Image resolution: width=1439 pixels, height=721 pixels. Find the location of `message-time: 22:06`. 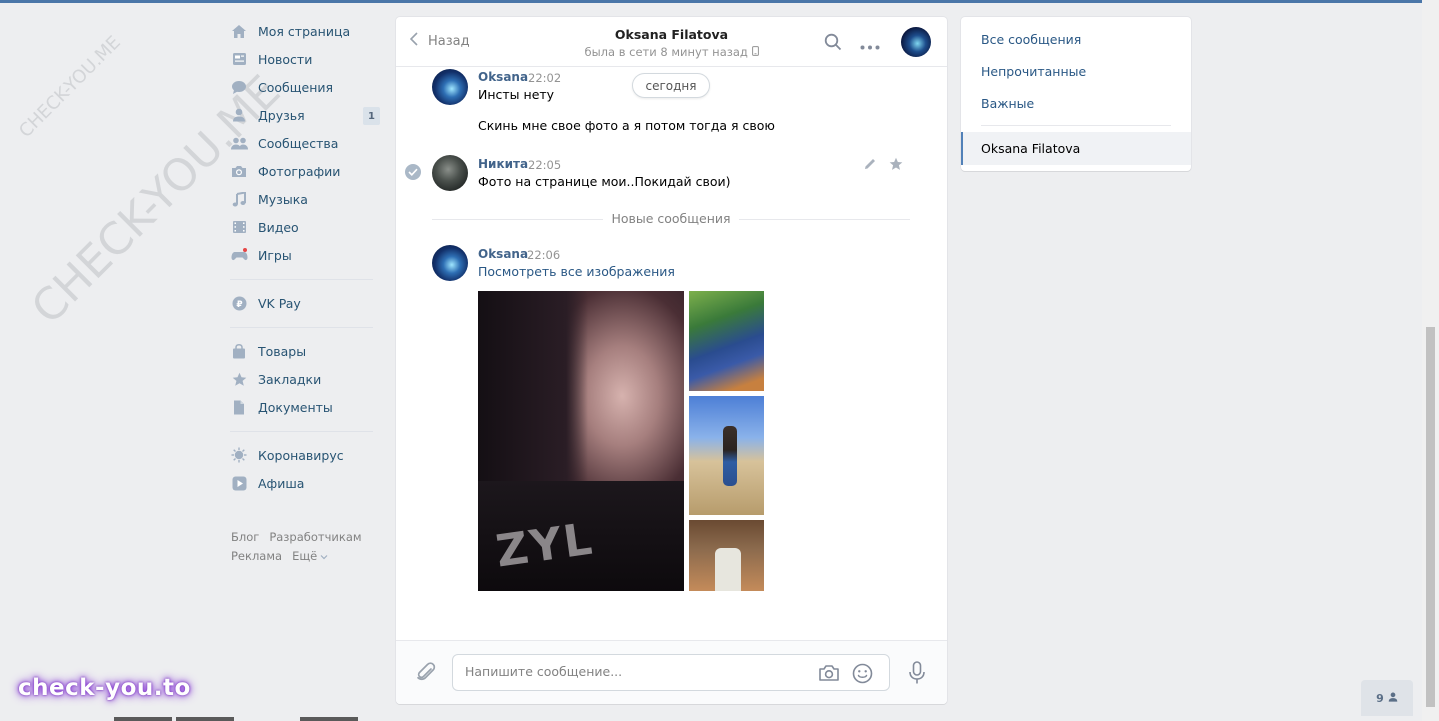

message-time: 22:06 is located at coordinates (543, 255).